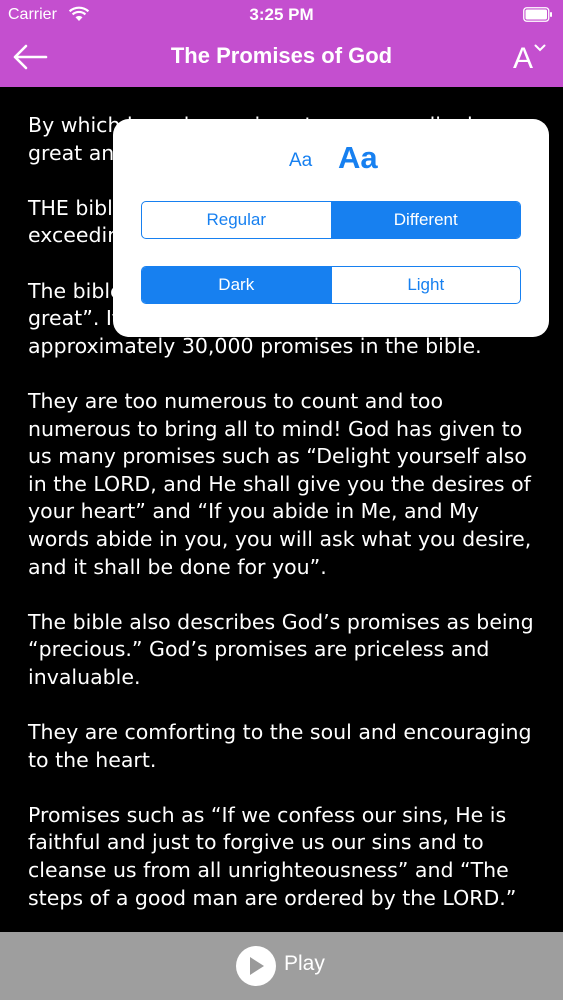  I want to click on font-style-segmented-control: Regular Different, so click(331, 220).